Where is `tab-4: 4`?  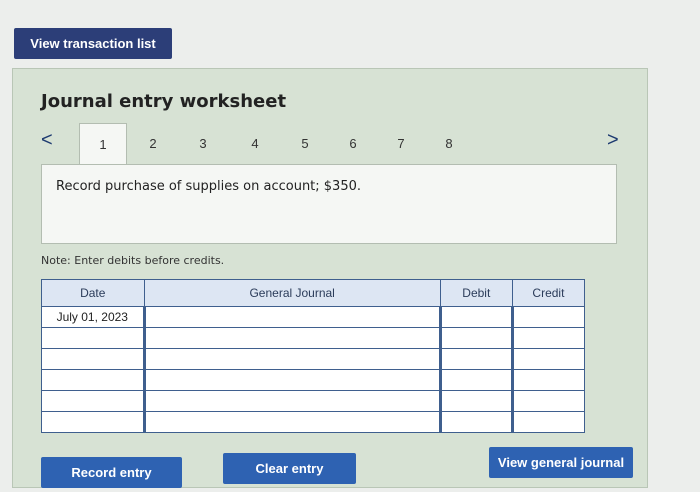
tab-4: 4 is located at coordinates (255, 143).